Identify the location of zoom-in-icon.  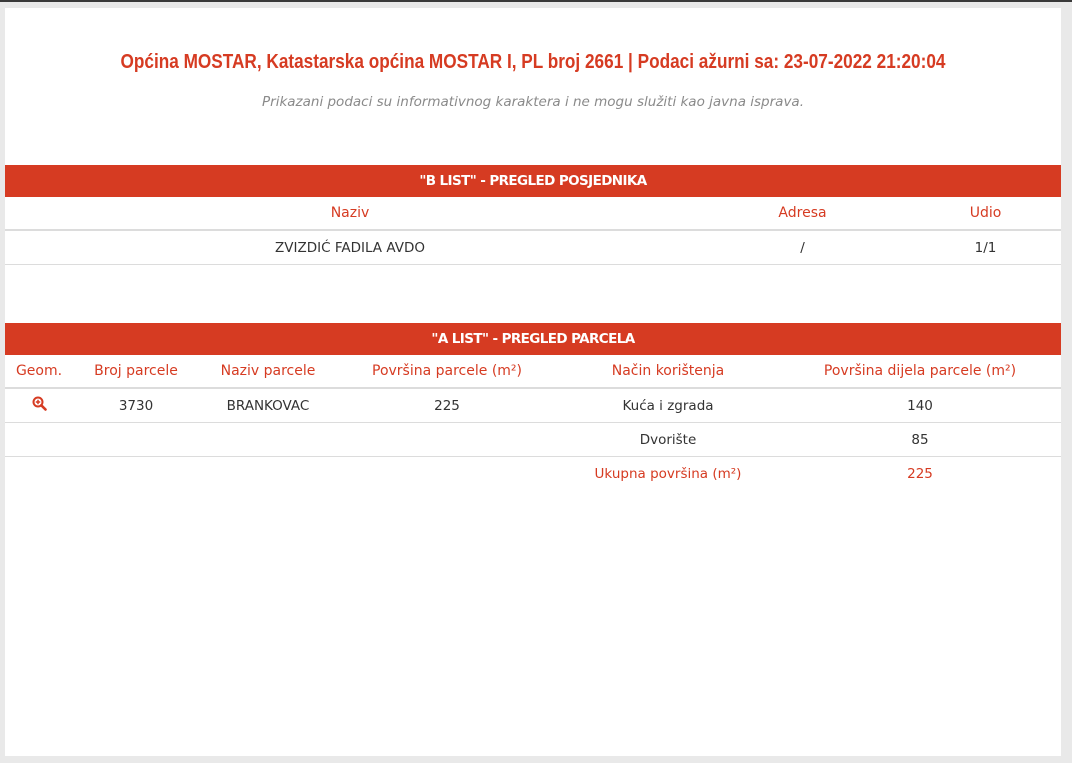
(39, 405).